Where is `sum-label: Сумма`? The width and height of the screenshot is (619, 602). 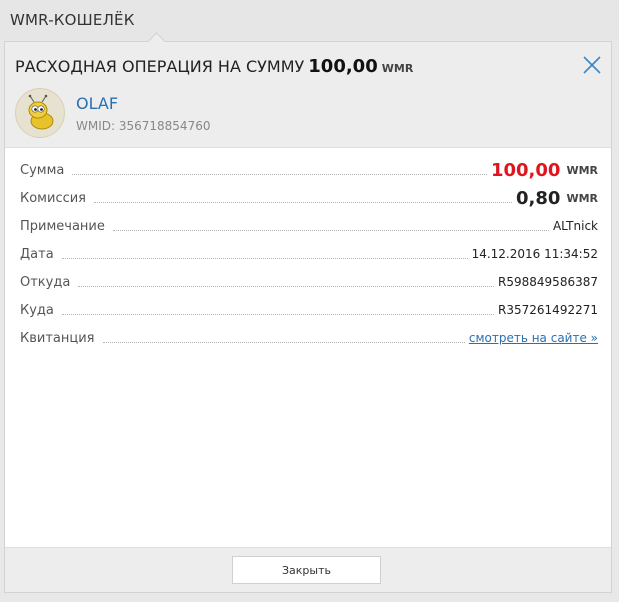 sum-label: Сумма is located at coordinates (44, 170).